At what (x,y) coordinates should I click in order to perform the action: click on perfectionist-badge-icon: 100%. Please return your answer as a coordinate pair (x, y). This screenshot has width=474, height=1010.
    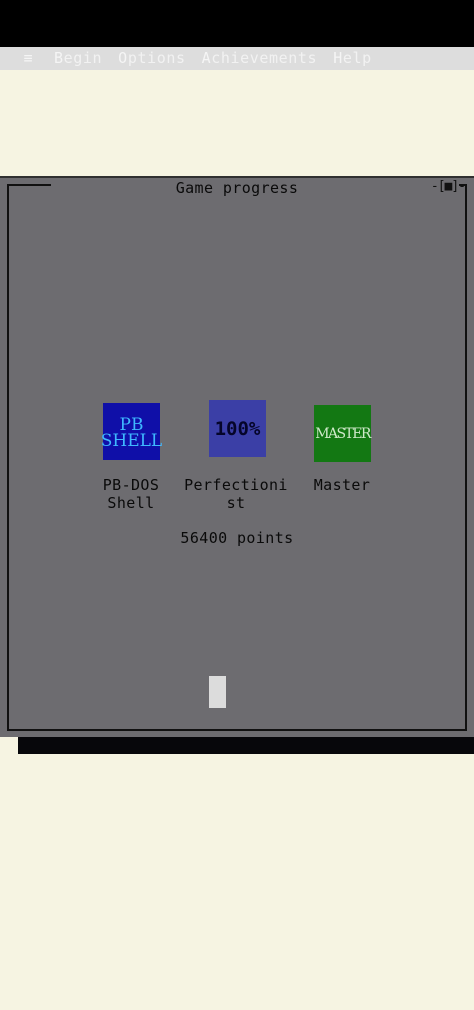
    Looking at the image, I should click on (237, 428).